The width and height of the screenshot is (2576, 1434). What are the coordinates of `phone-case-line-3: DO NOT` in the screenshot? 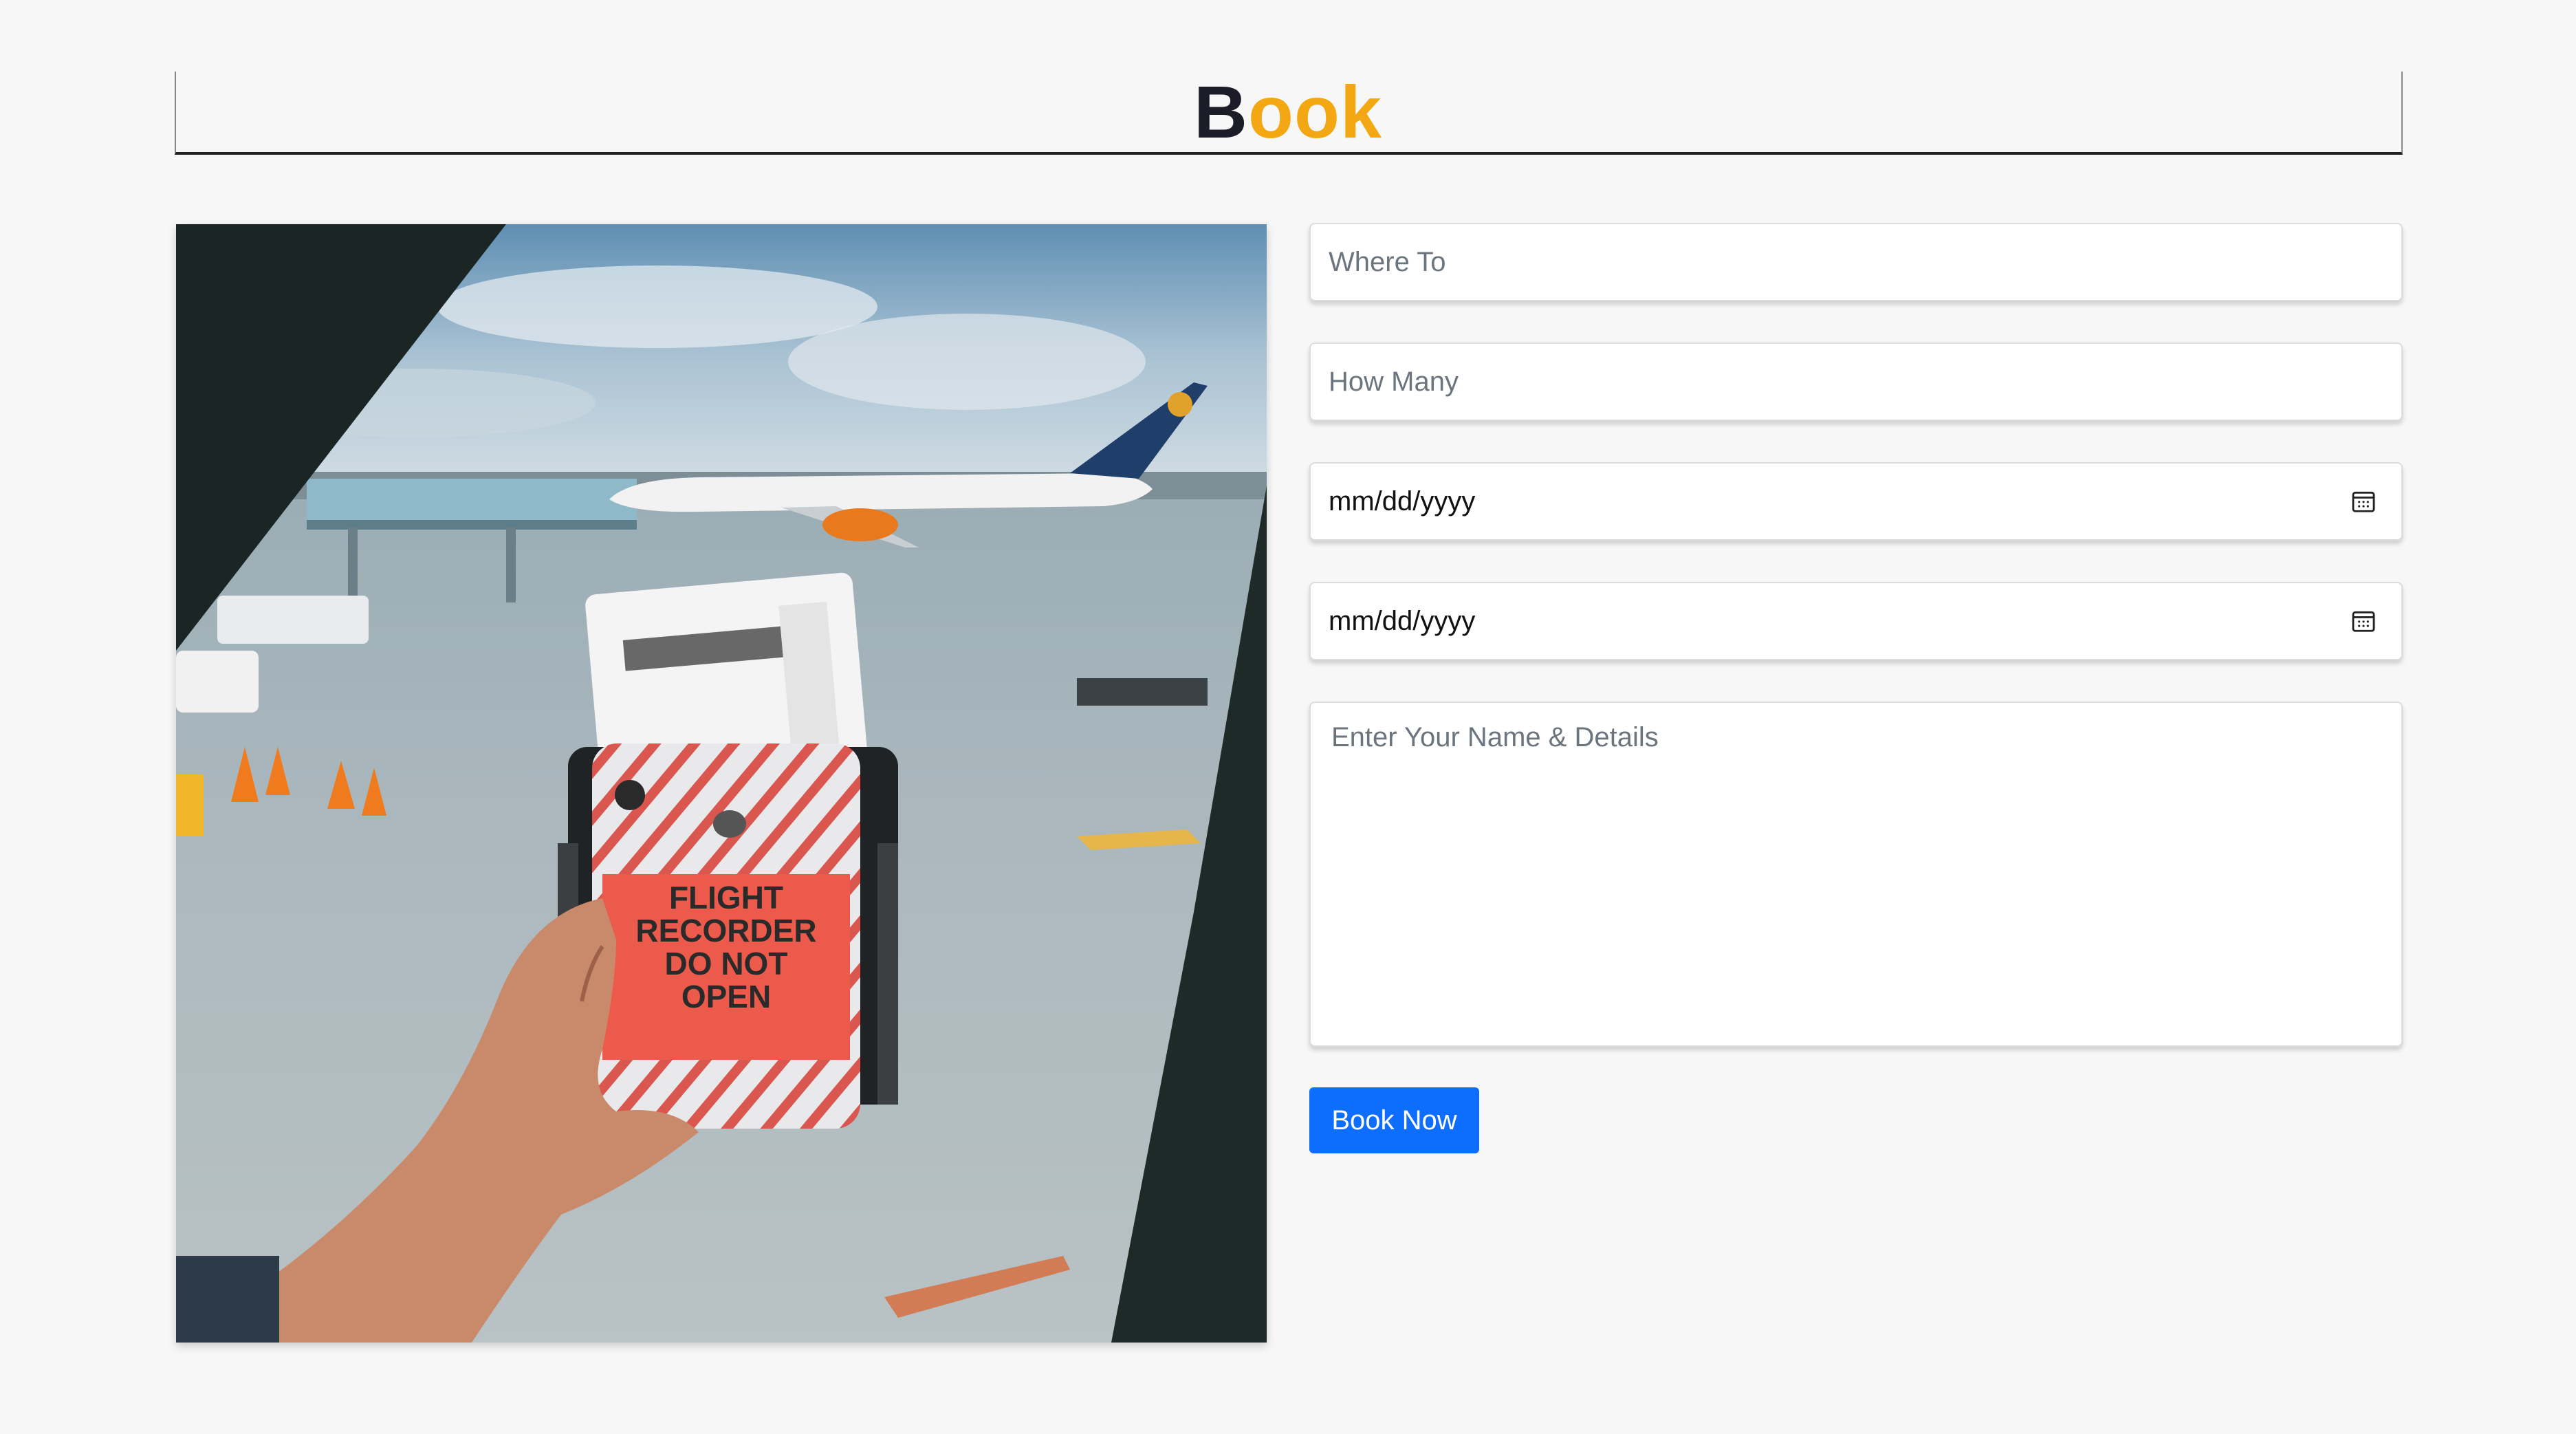 It's located at (726, 963).